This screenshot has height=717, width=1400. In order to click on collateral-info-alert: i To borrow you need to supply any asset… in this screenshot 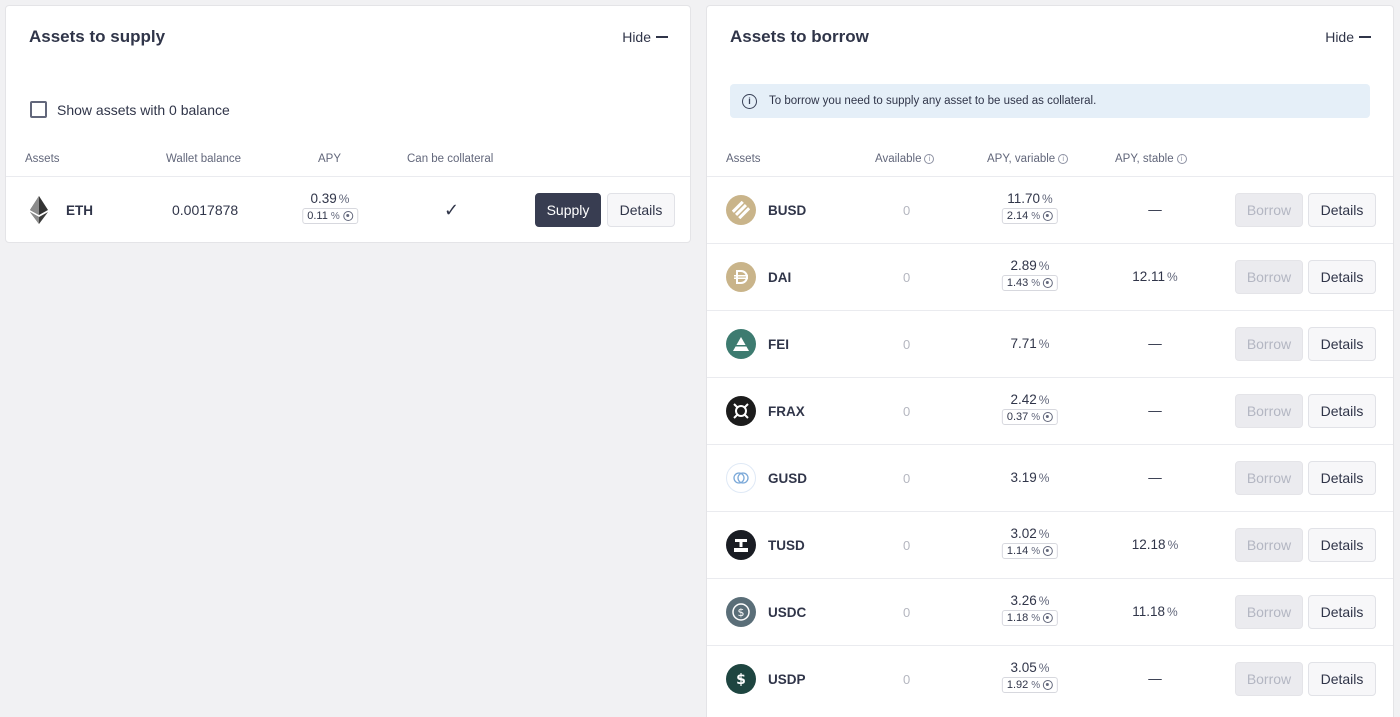, I will do `click(1050, 101)`.